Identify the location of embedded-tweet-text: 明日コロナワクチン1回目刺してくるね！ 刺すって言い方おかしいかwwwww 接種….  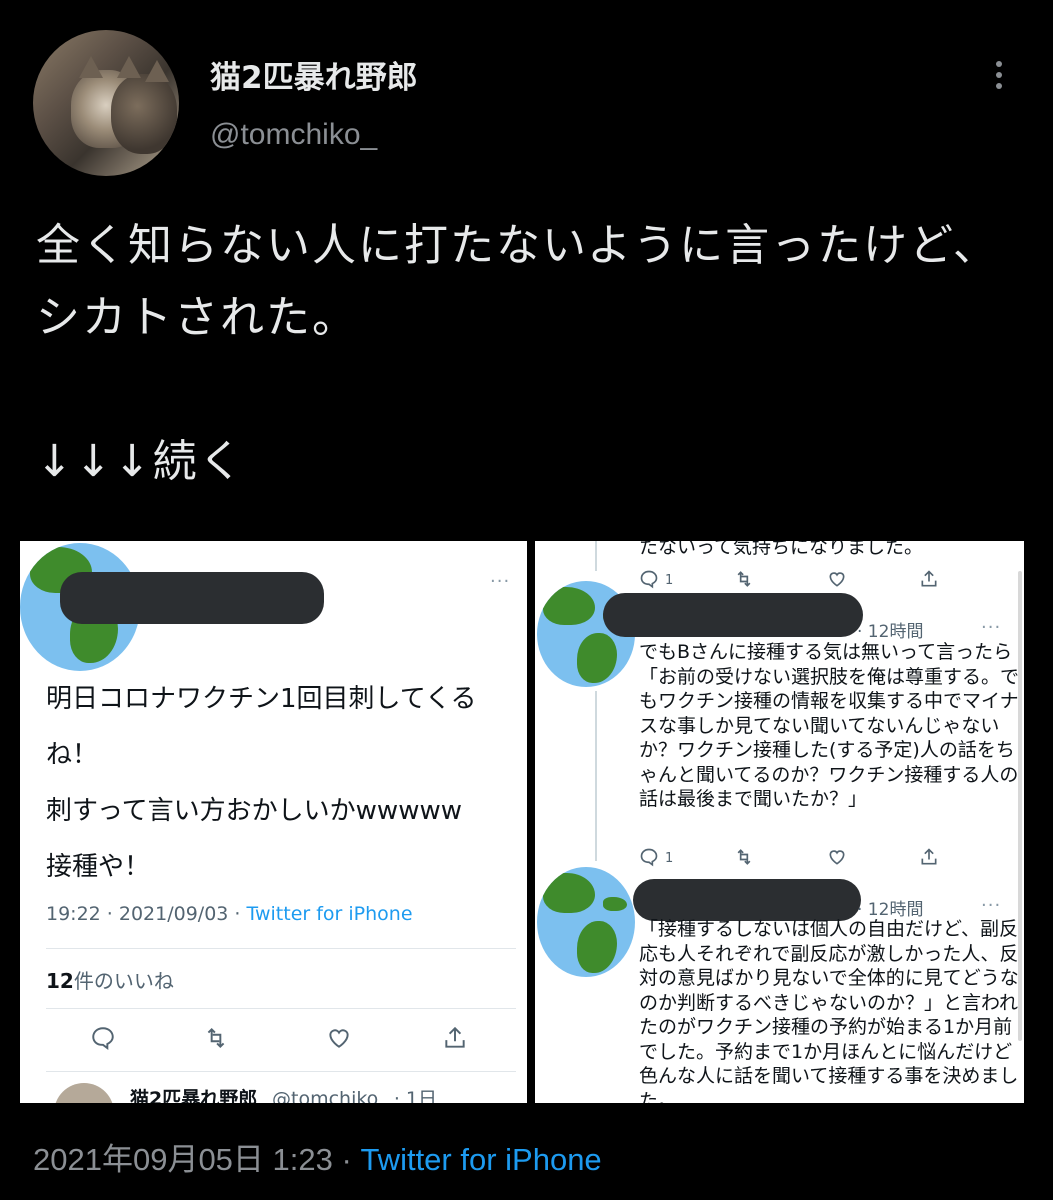
(261, 783).